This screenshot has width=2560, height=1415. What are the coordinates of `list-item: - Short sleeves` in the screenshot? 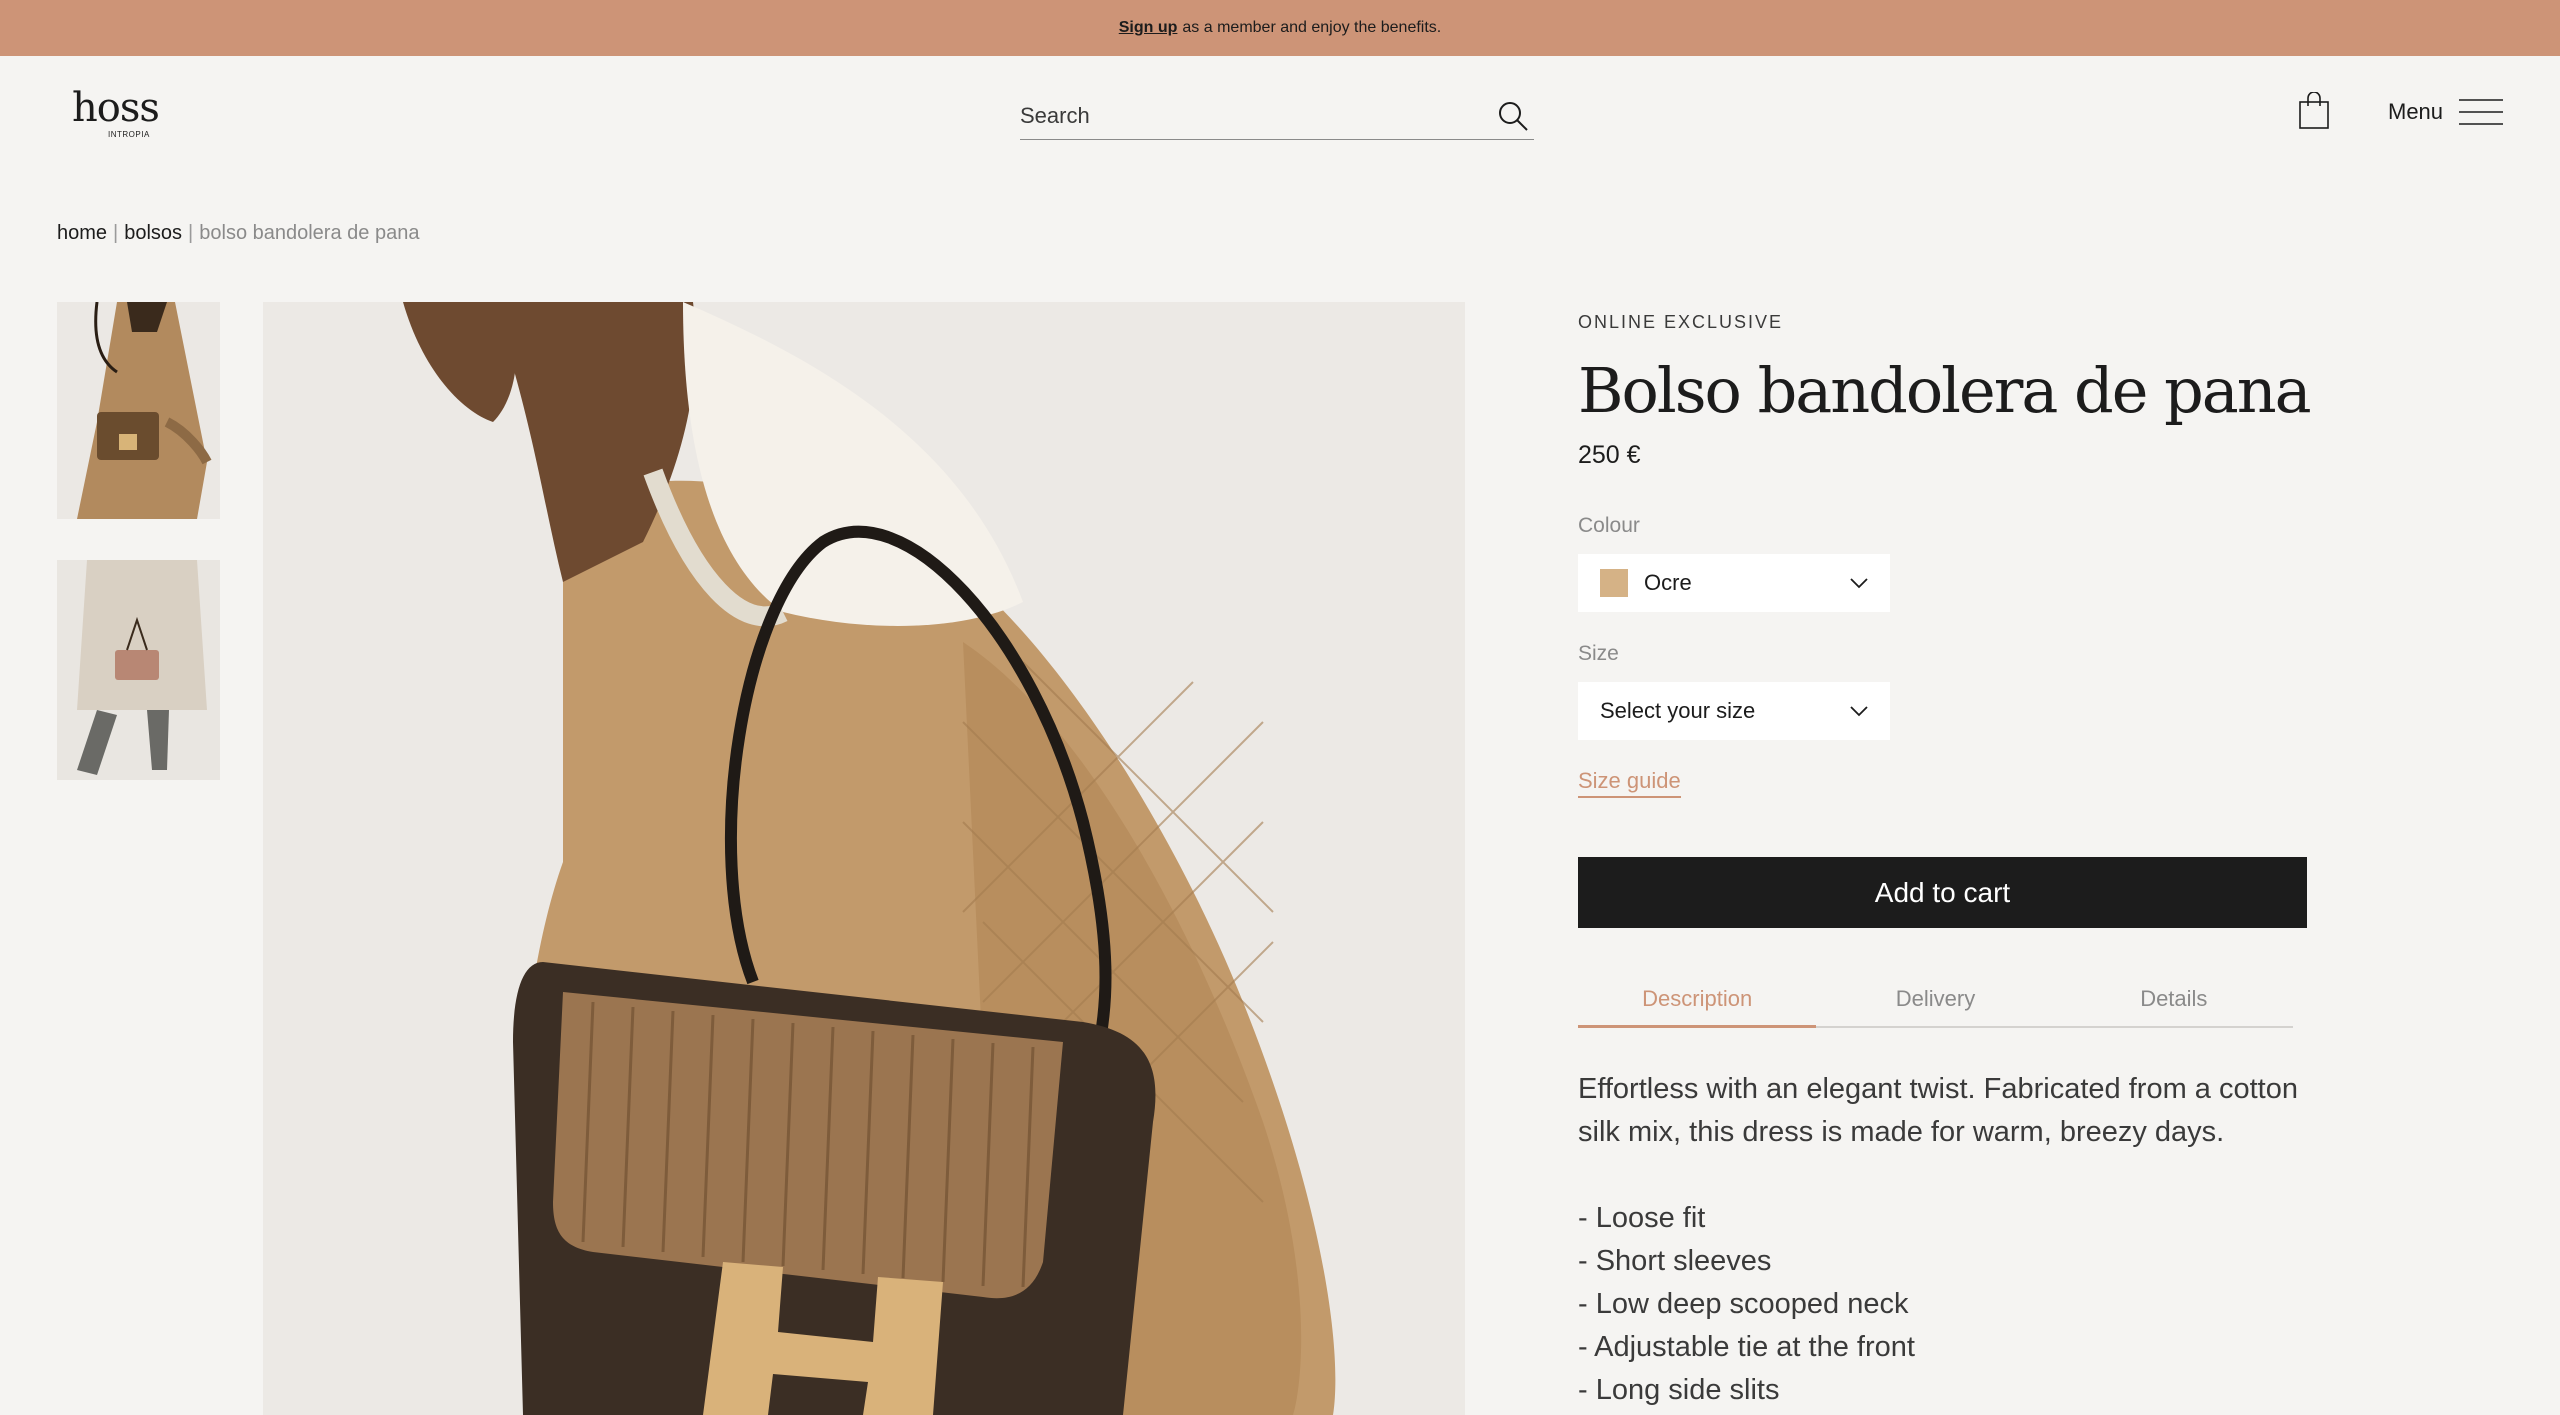 It's located at (1675, 1261).